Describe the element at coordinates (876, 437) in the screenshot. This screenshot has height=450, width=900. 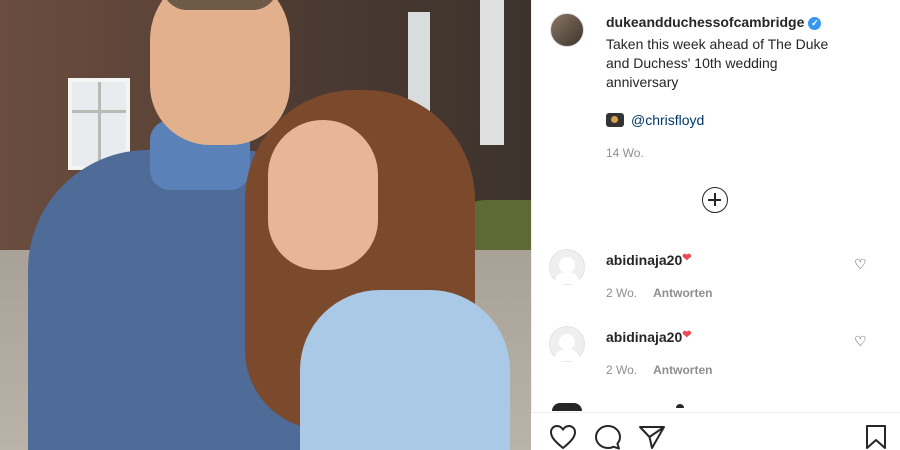
I see `bookmark-icon` at that location.